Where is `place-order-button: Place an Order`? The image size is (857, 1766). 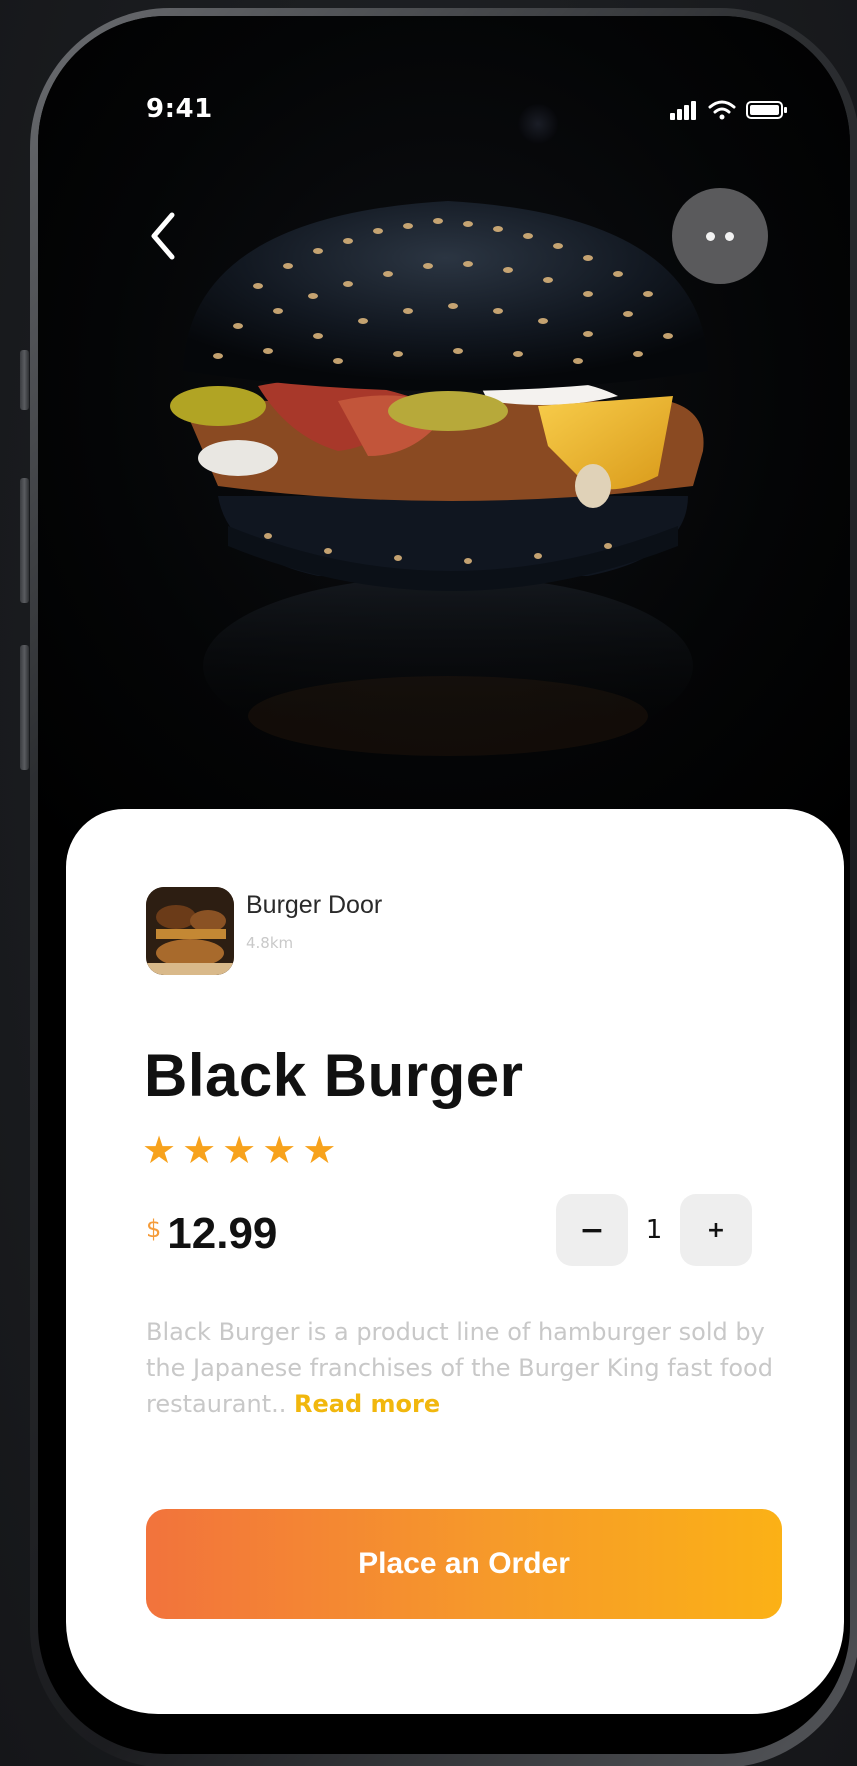 place-order-button: Place an Order is located at coordinates (464, 1564).